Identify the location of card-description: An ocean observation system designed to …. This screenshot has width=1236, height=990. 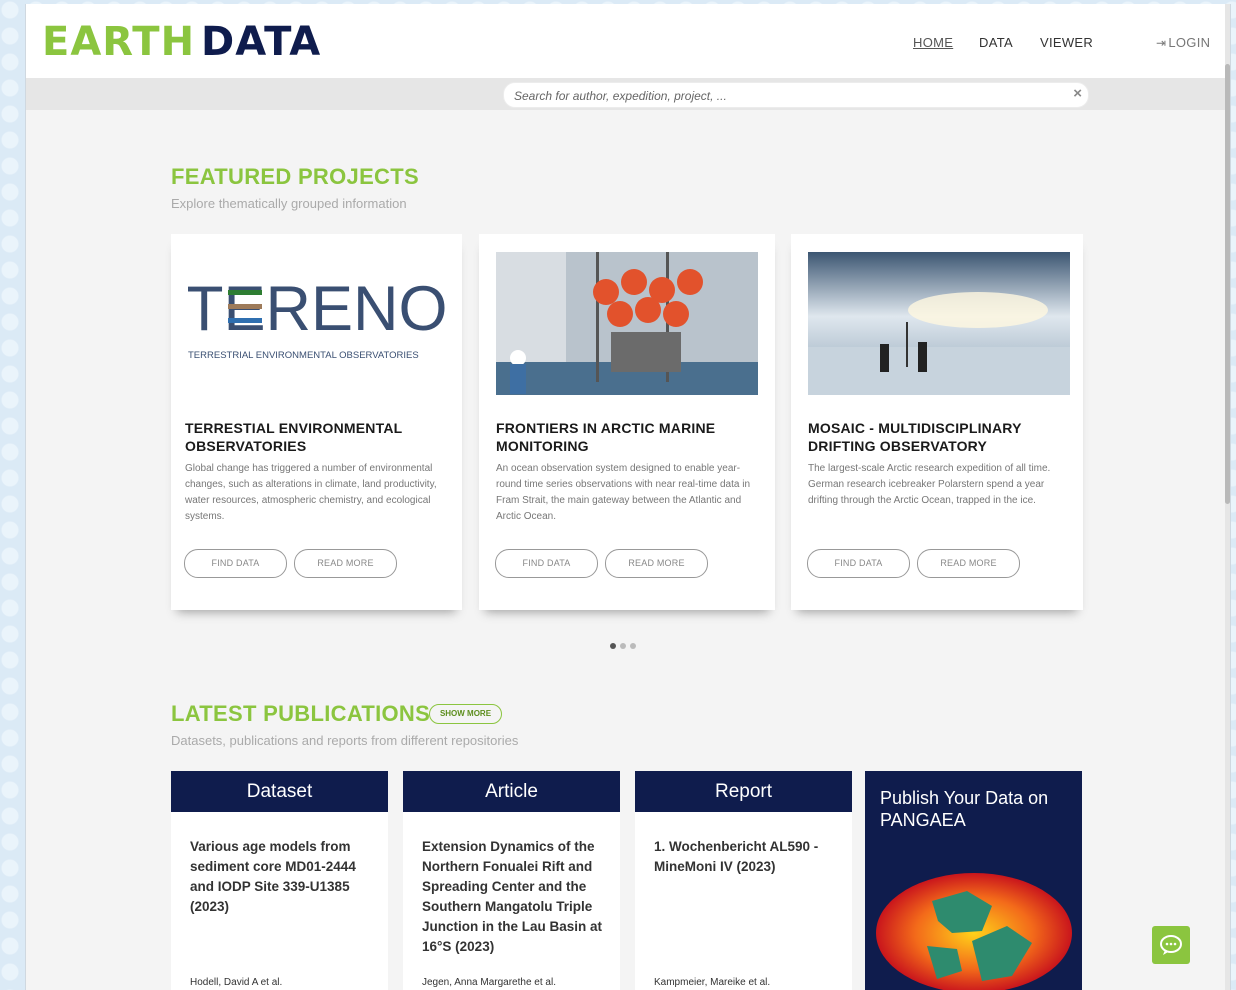
(623, 492).